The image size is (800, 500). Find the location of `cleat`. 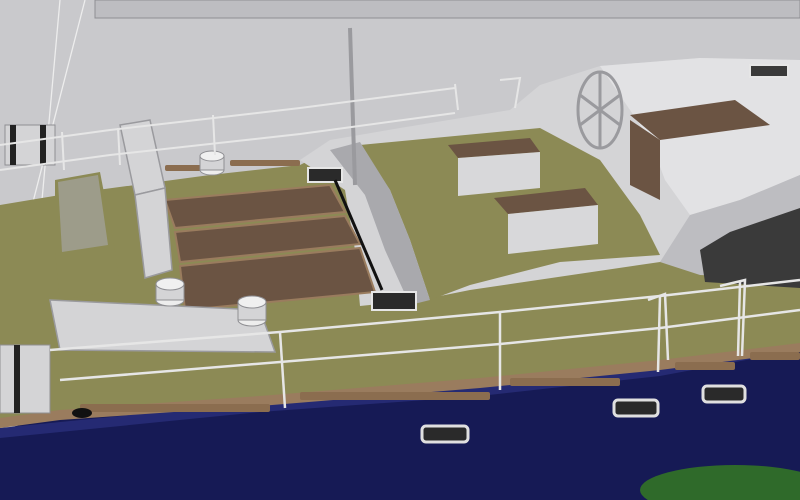

cleat is located at coordinates (82, 413).